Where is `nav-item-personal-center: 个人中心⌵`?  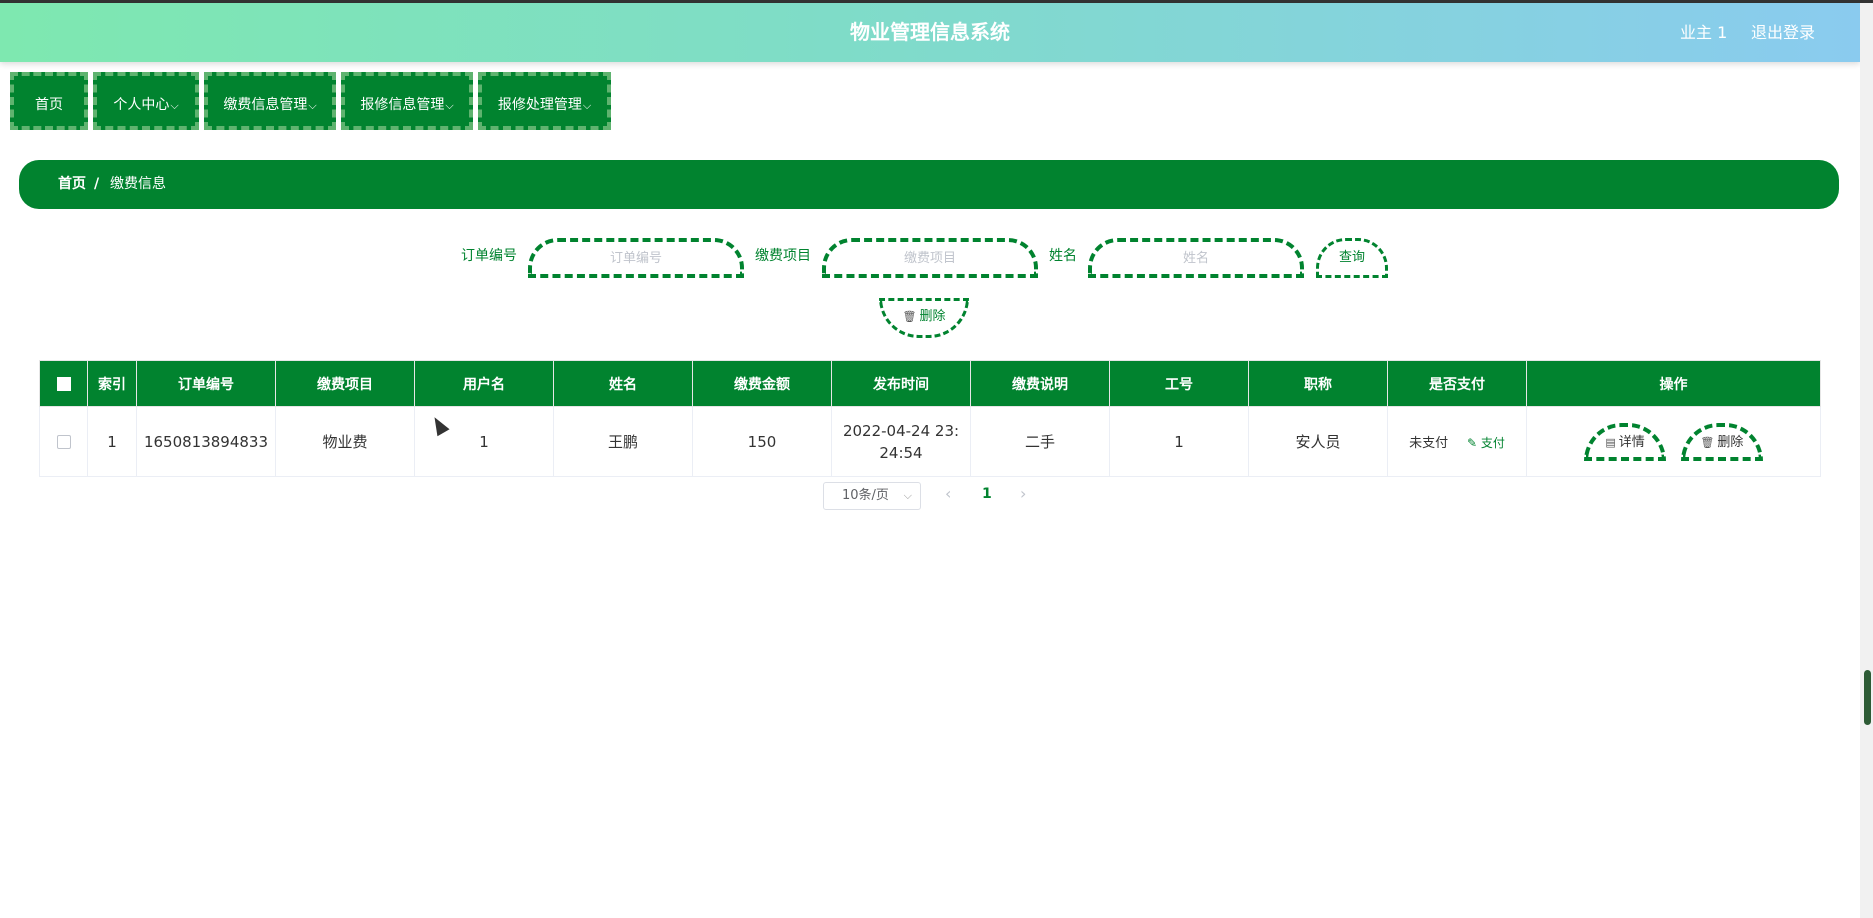 nav-item-personal-center: 个人中心⌵ is located at coordinates (146, 101).